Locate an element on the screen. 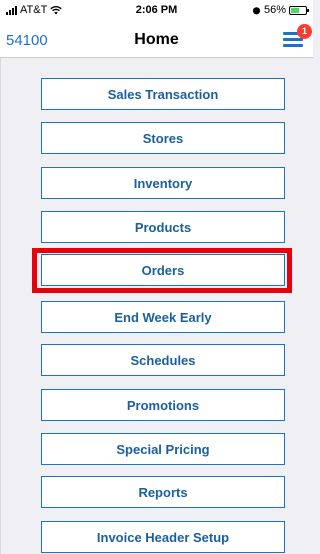 This screenshot has width=320, height=554. reports-button: Reports is located at coordinates (163, 492).